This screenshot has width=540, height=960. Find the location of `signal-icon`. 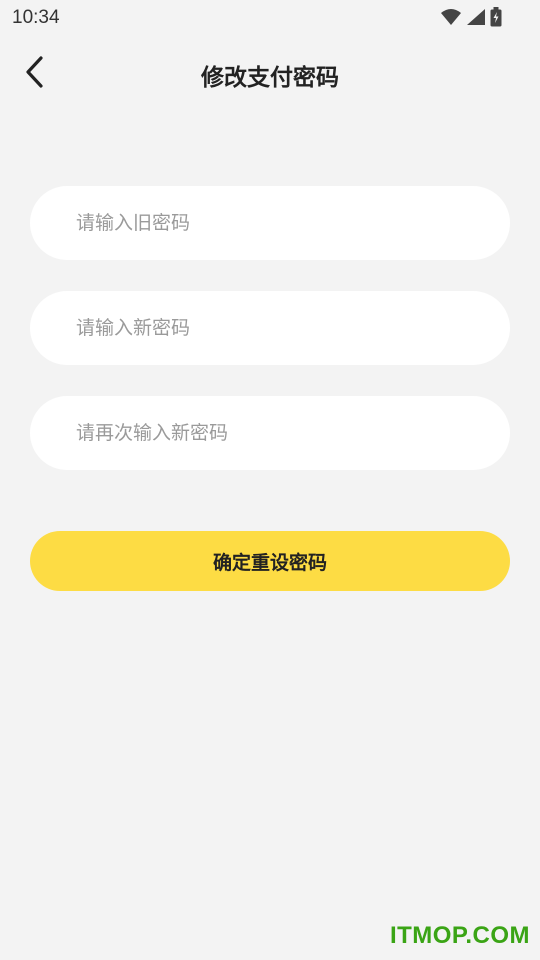

signal-icon is located at coordinates (476, 19).